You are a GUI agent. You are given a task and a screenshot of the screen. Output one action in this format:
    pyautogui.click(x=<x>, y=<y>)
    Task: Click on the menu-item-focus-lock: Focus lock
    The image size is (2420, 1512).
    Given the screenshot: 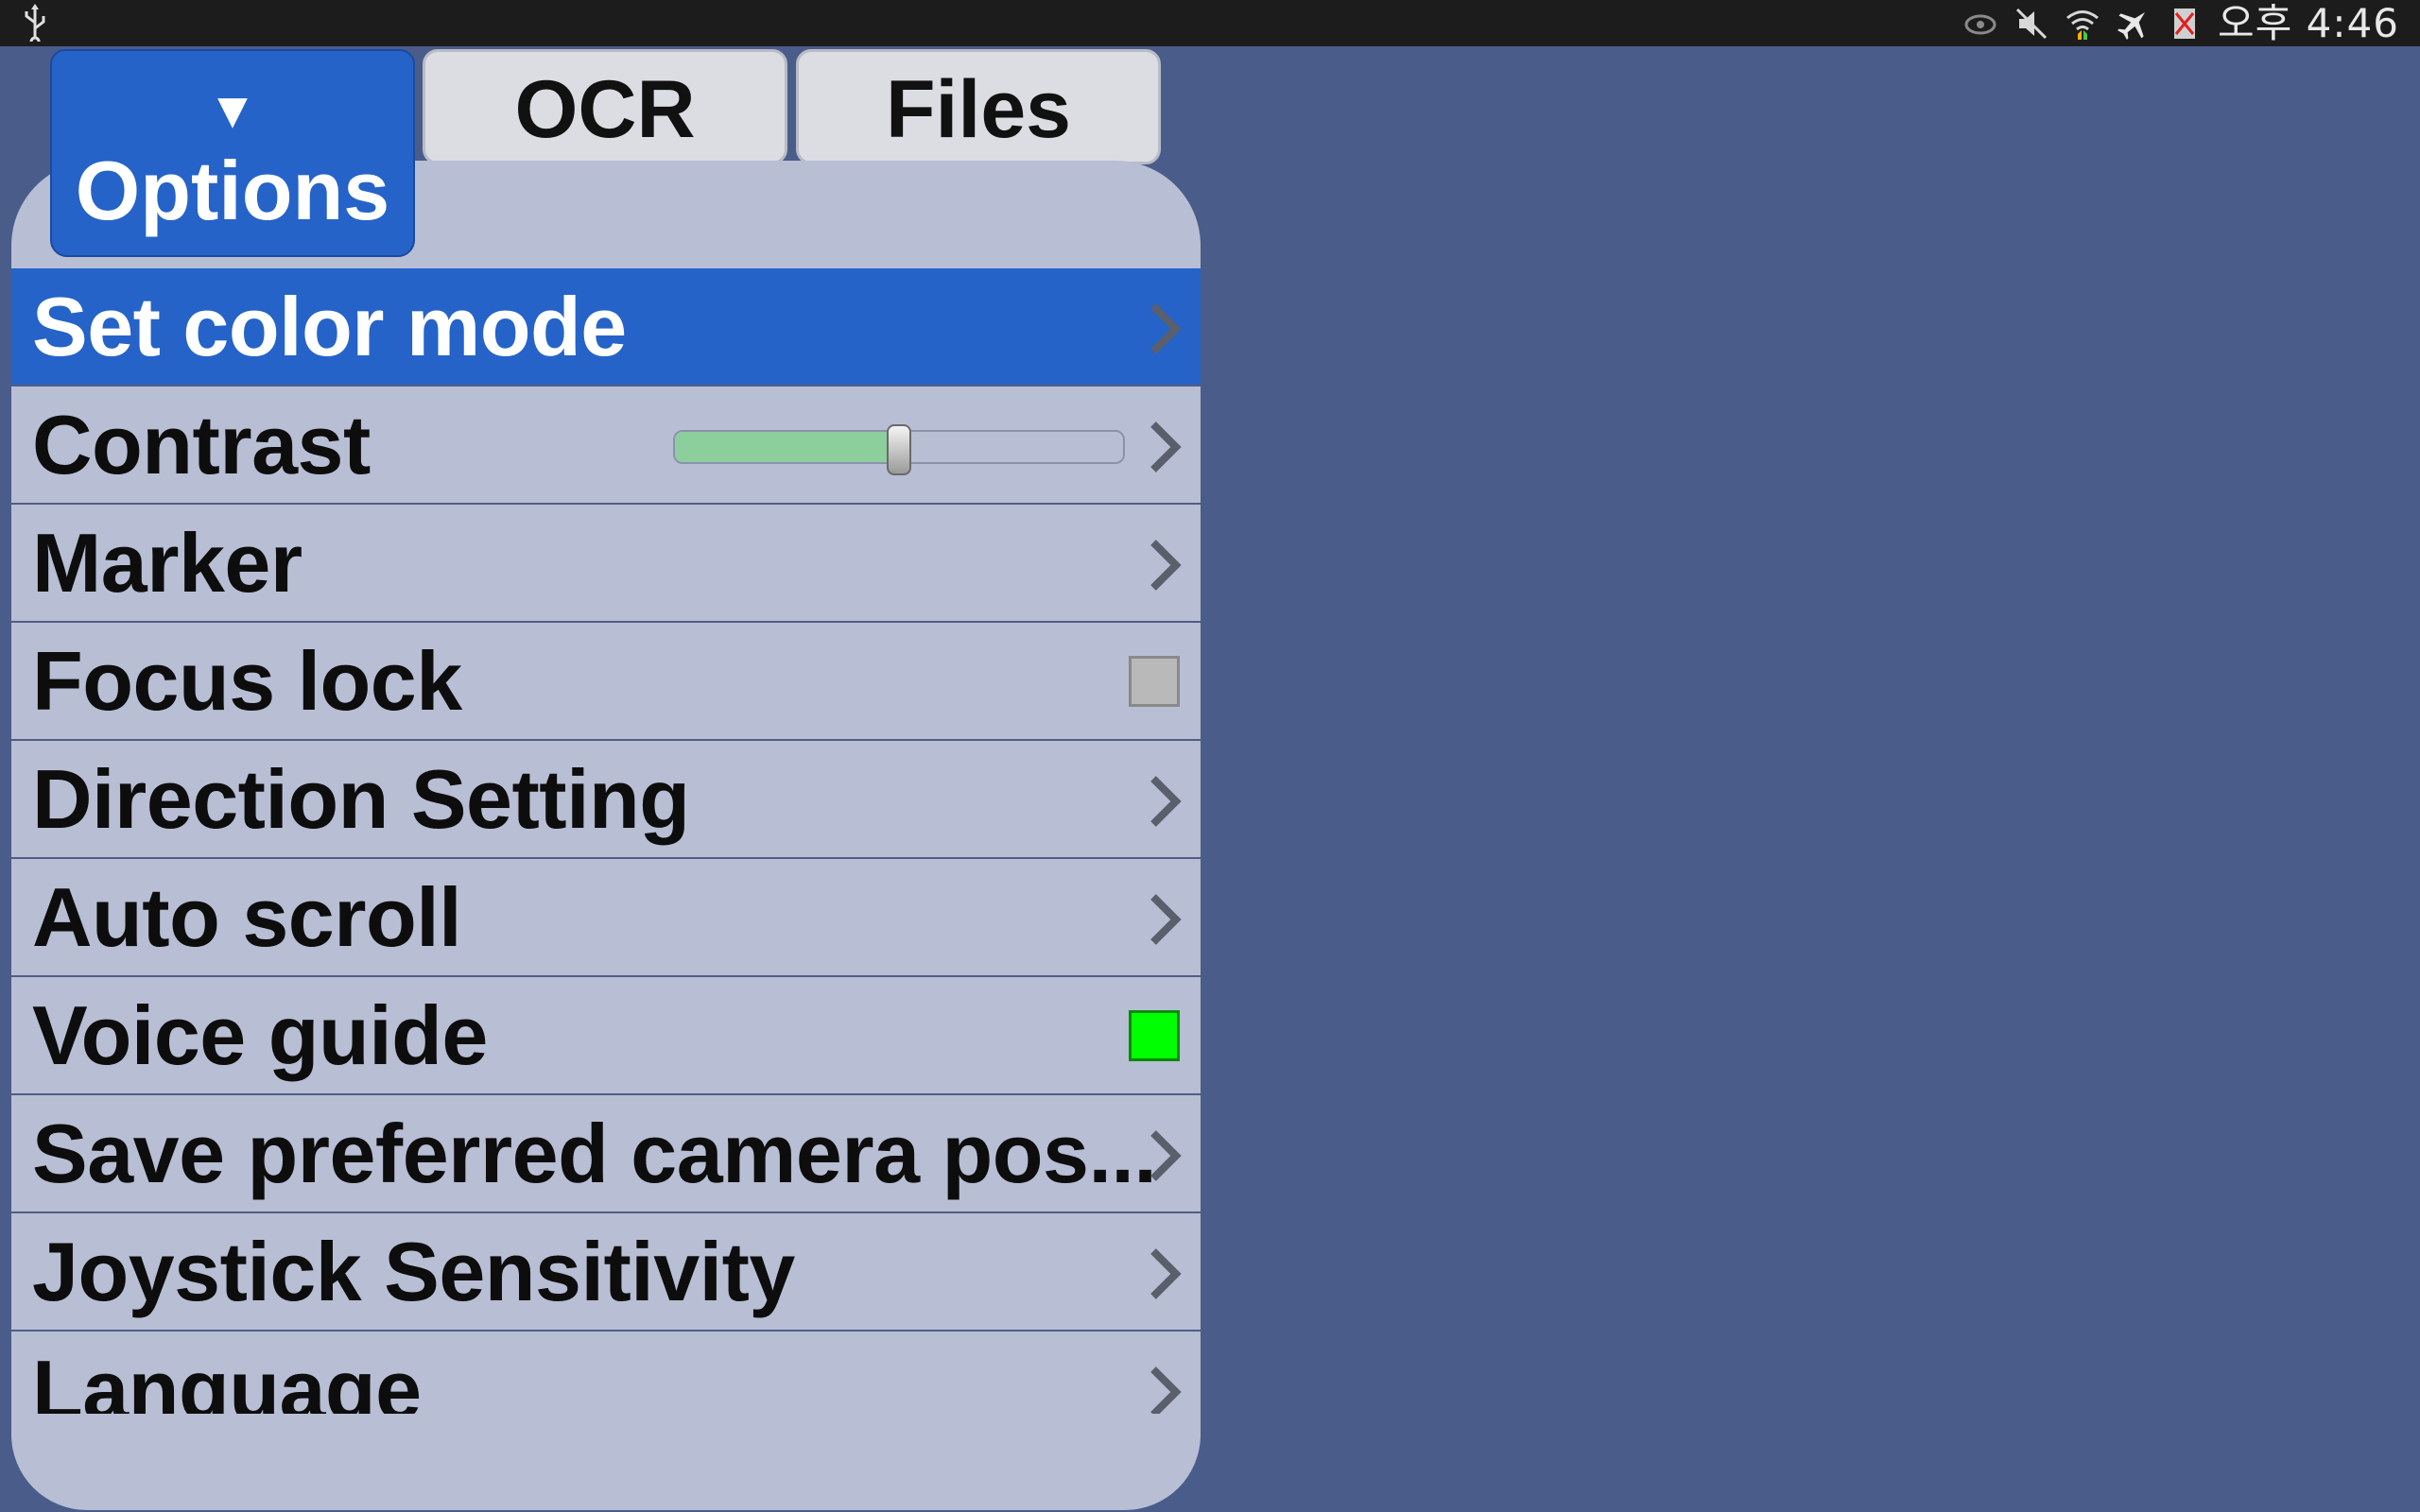 What is the action you would take?
    pyautogui.click(x=606, y=682)
    